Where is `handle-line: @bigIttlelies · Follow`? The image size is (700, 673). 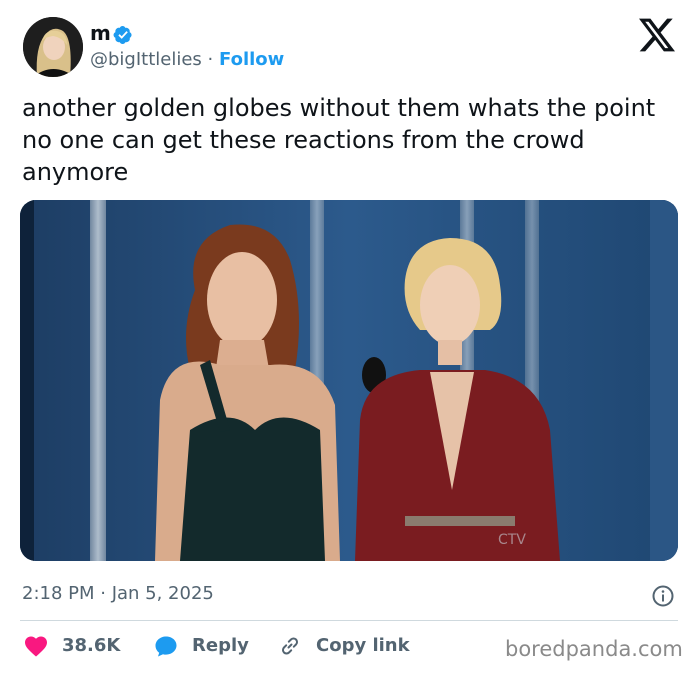
handle-line: @bigIttlelies · Follow is located at coordinates (187, 60).